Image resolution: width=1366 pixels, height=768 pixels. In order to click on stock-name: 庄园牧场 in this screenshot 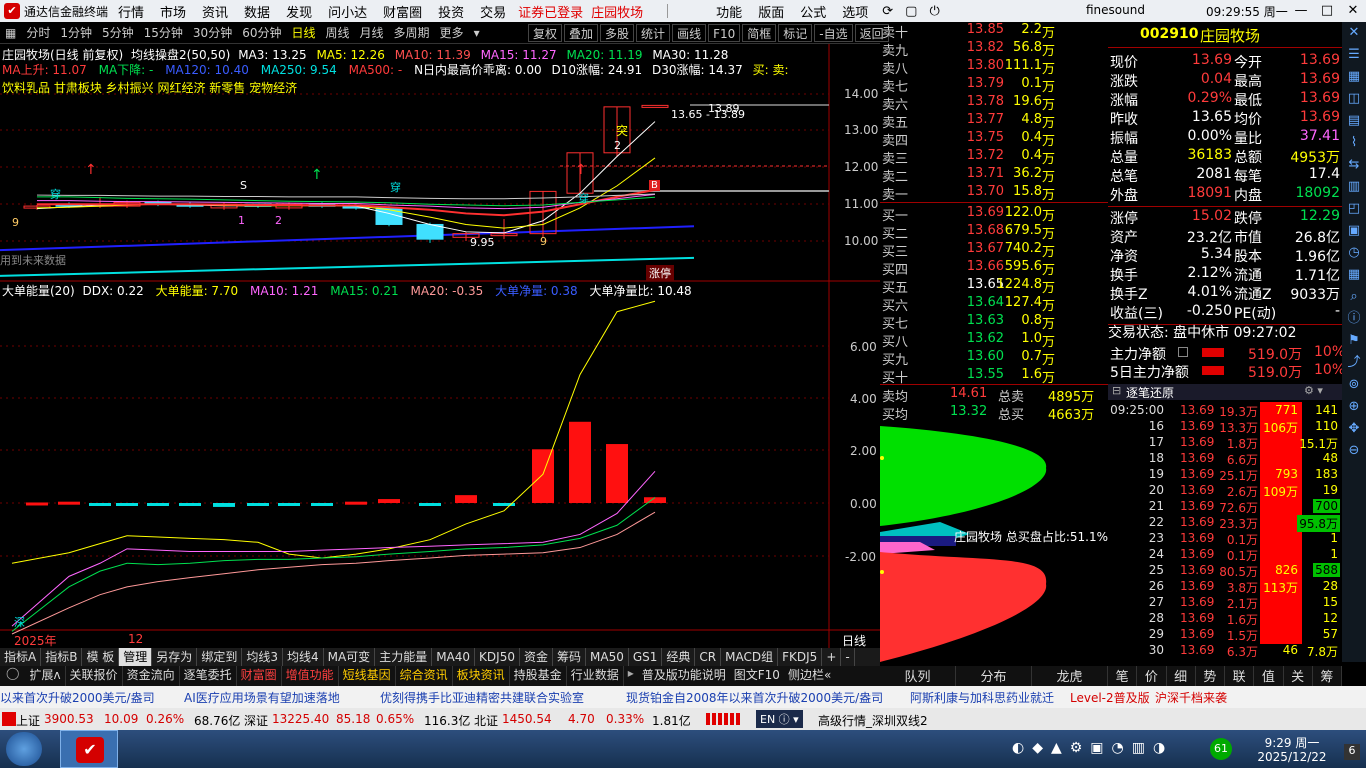, I will do `click(1230, 35)`.